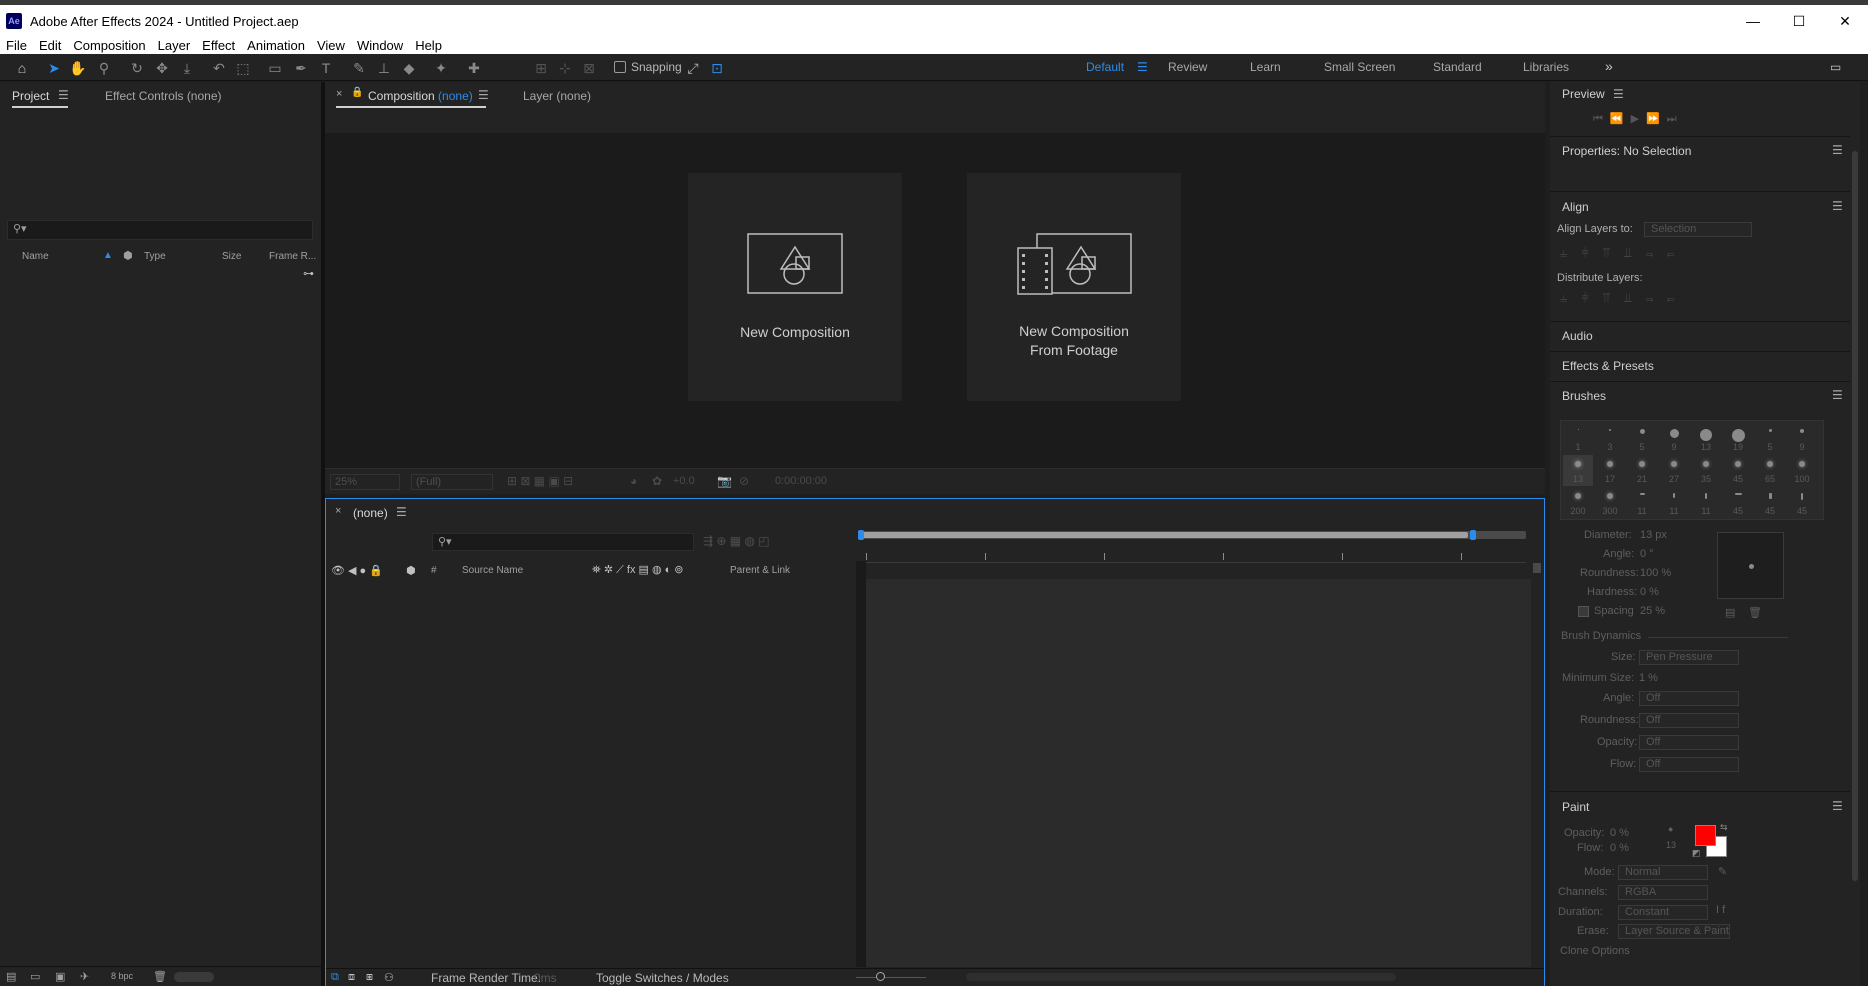 The height and width of the screenshot is (986, 1868). Describe the element at coordinates (104, 68) in the screenshot. I see `zoom-tool-icon: ⚲` at that location.